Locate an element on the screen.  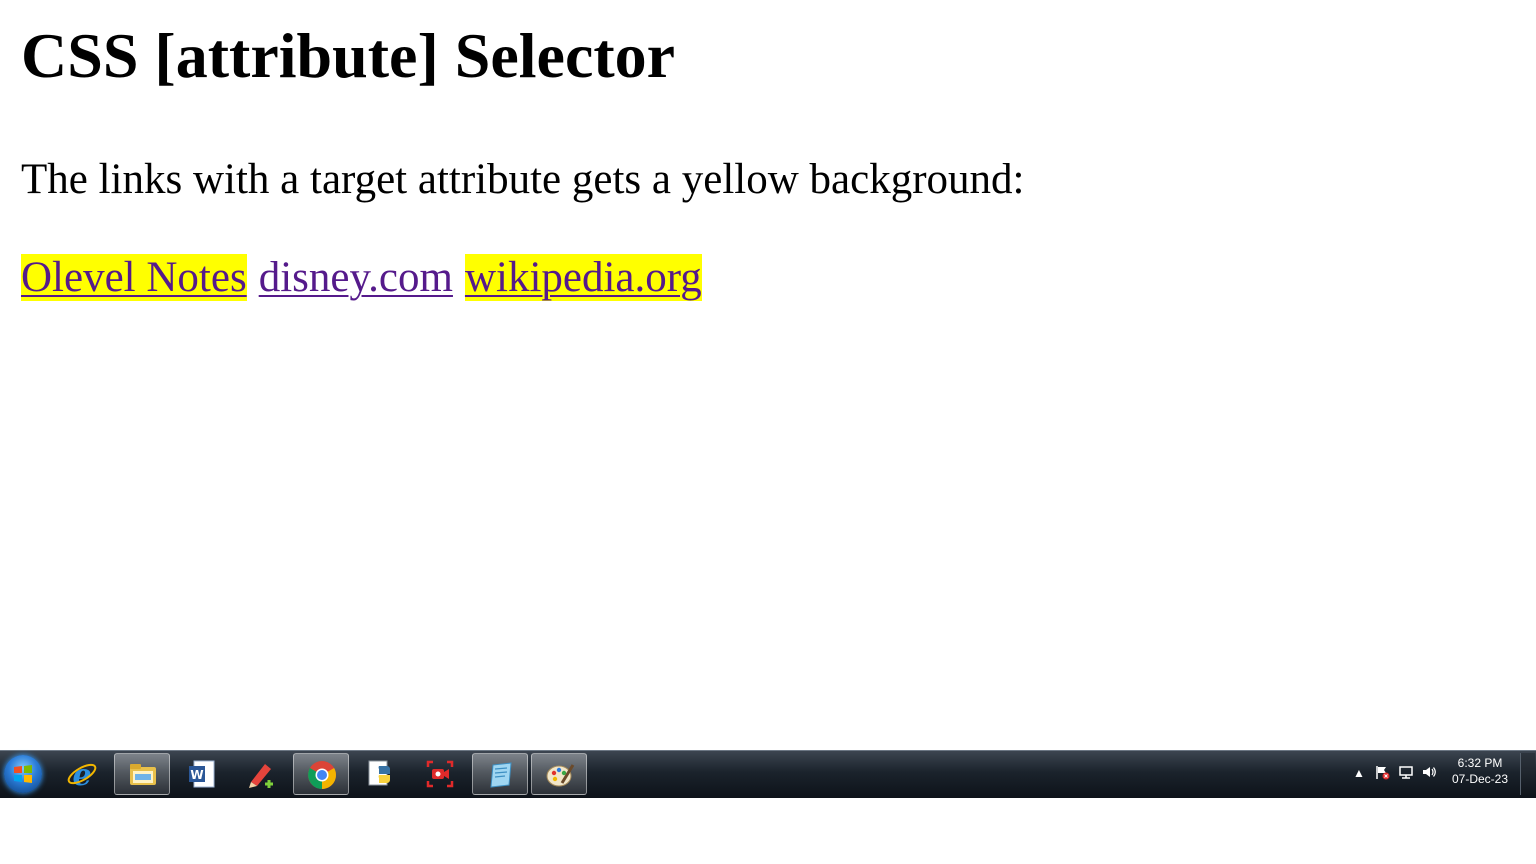
svg-text: e is located at coordinates (81, 774).